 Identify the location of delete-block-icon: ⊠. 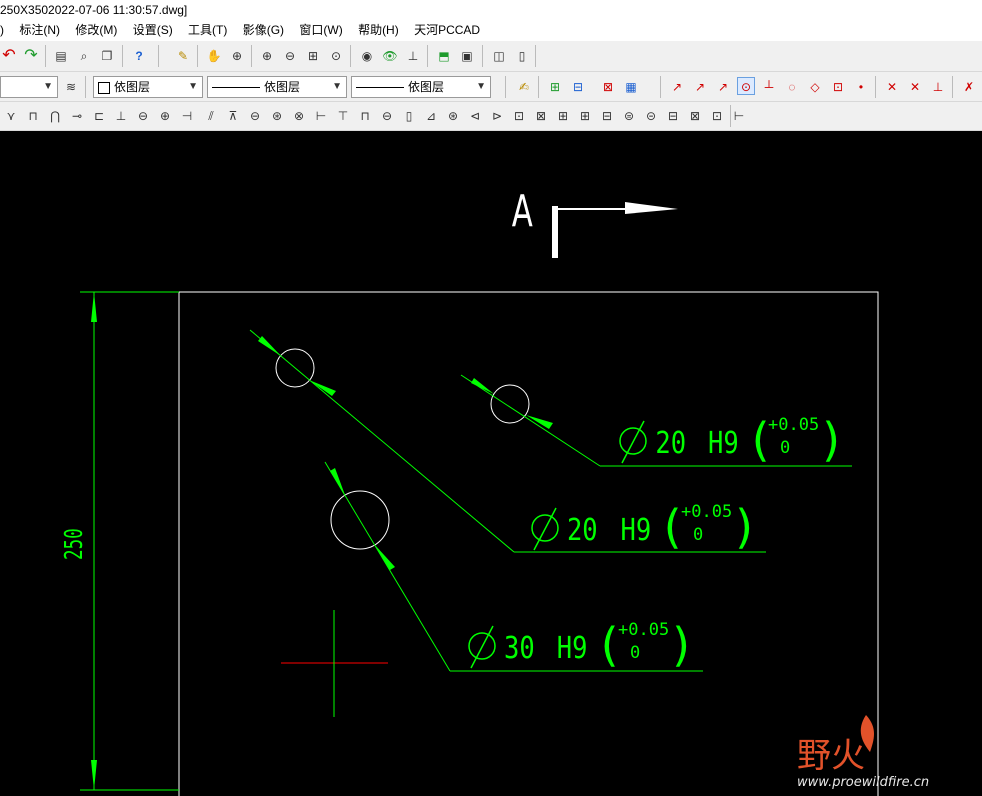
(608, 87).